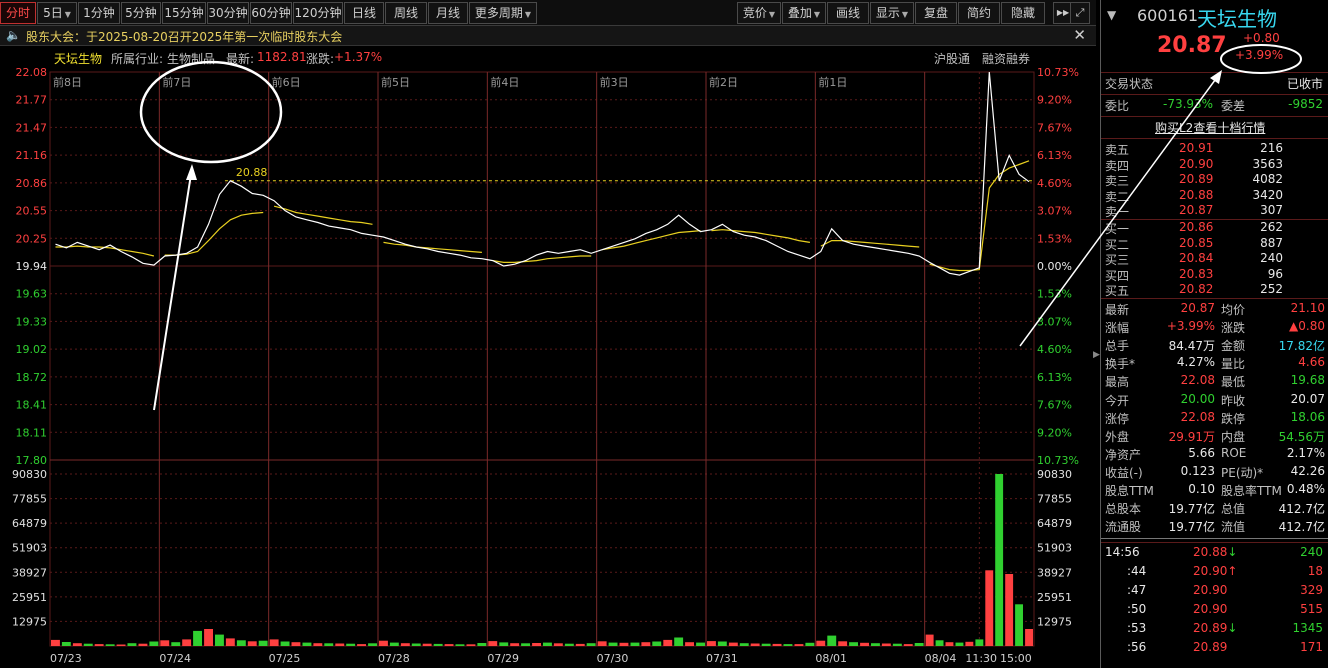 Image resolution: width=1328 pixels, height=668 pixels. What do you see at coordinates (1301, 509) in the screenshot?
I see `stat-value: 412.7亿` at bounding box center [1301, 509].